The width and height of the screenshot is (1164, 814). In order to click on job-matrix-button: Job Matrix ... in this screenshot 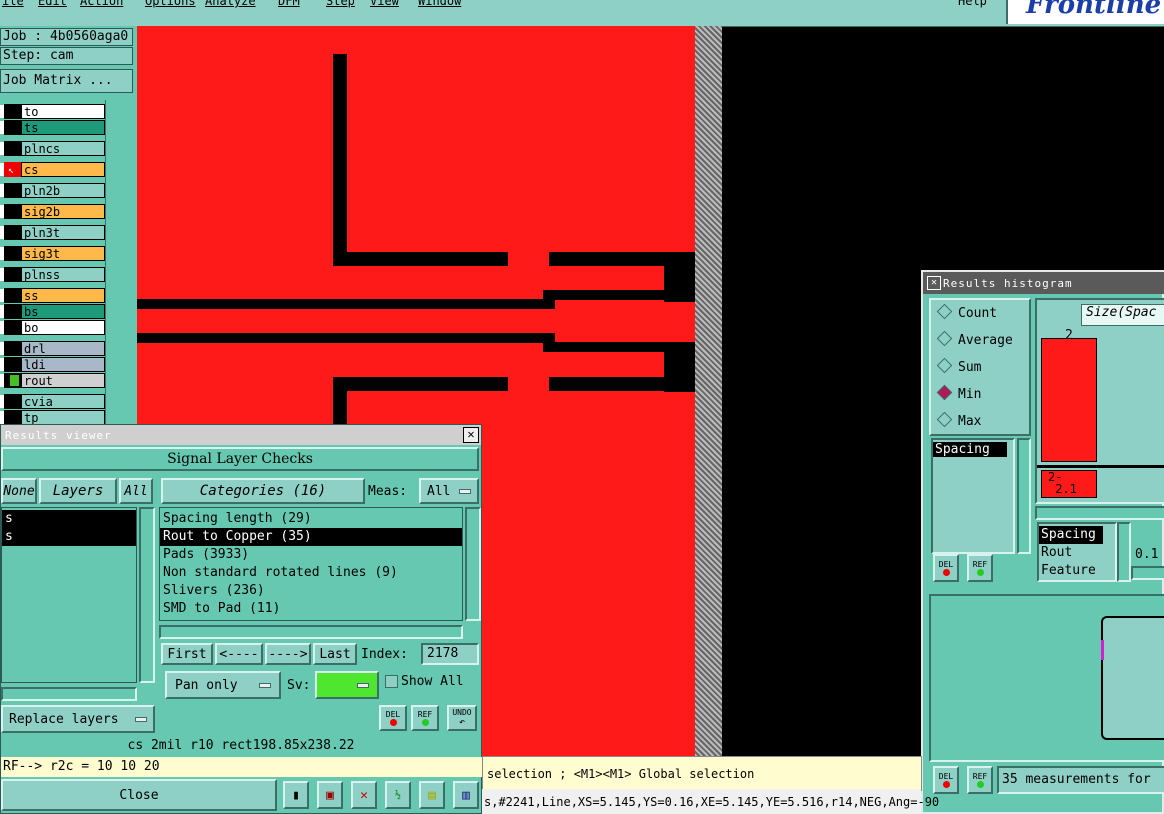, I will do `click(66, 81)`.